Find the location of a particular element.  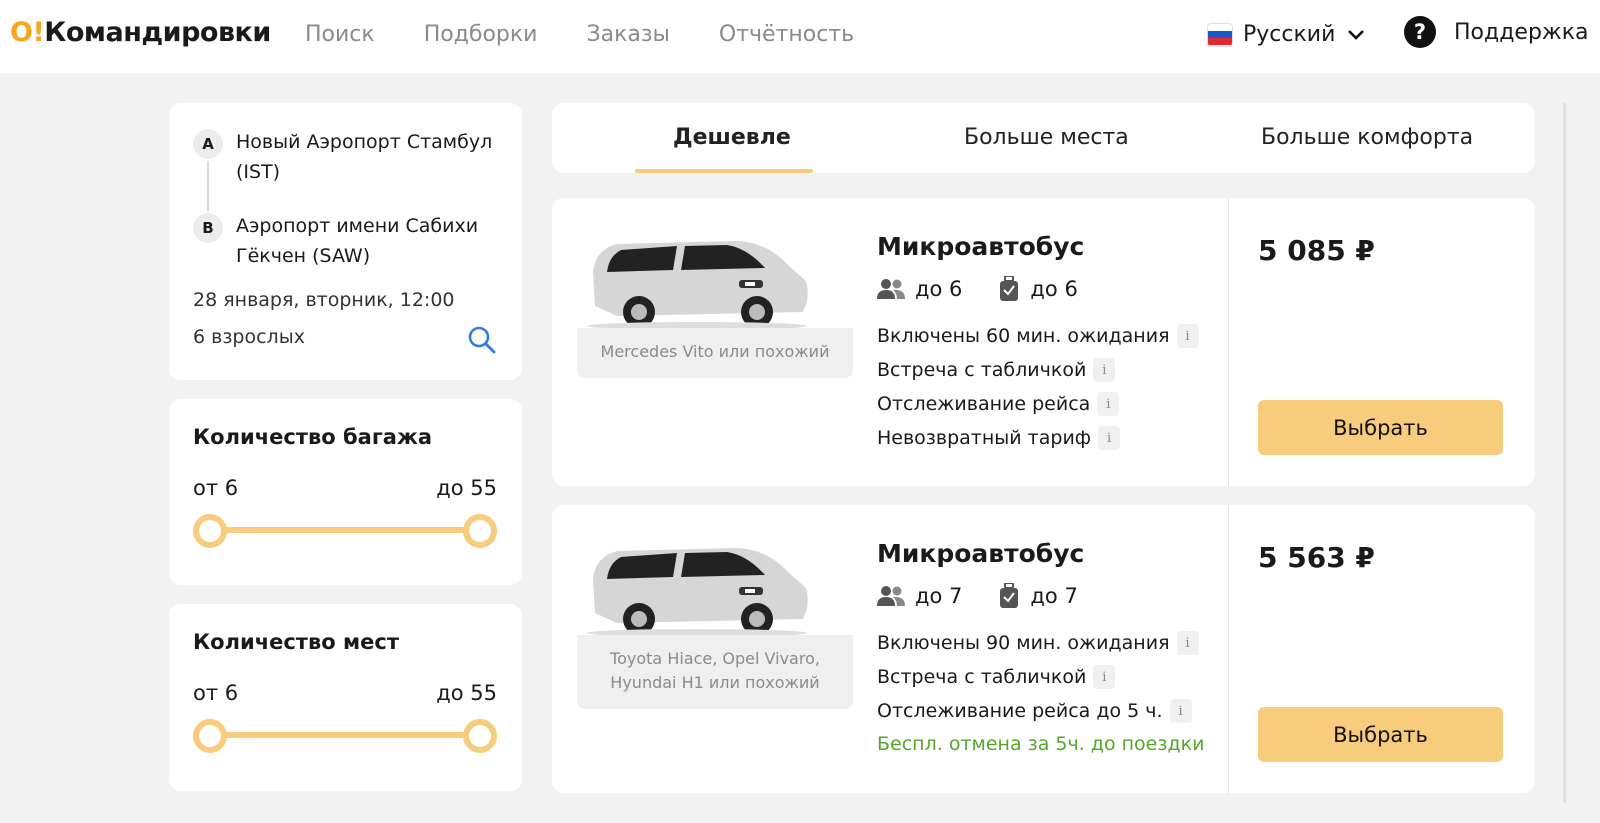

offer-price: 5 563 ₽ is located at coordinates (1316, 557).